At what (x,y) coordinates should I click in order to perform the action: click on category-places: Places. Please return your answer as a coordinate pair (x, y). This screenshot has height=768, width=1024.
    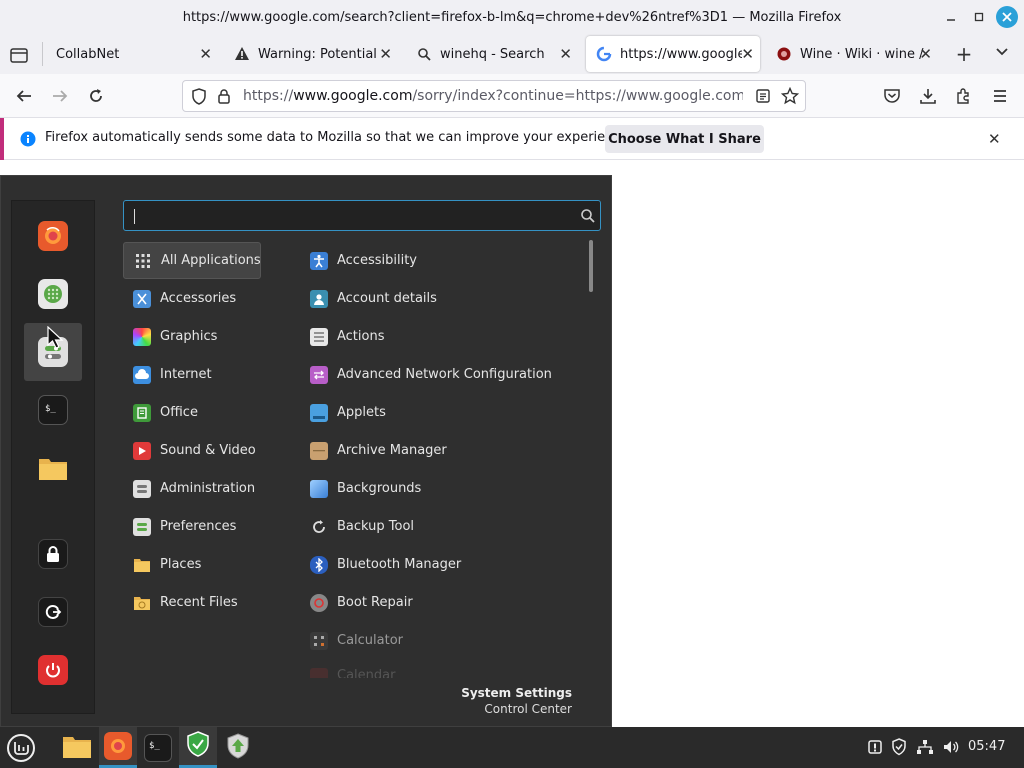
    Looking at the image, I should click on (192, 564).